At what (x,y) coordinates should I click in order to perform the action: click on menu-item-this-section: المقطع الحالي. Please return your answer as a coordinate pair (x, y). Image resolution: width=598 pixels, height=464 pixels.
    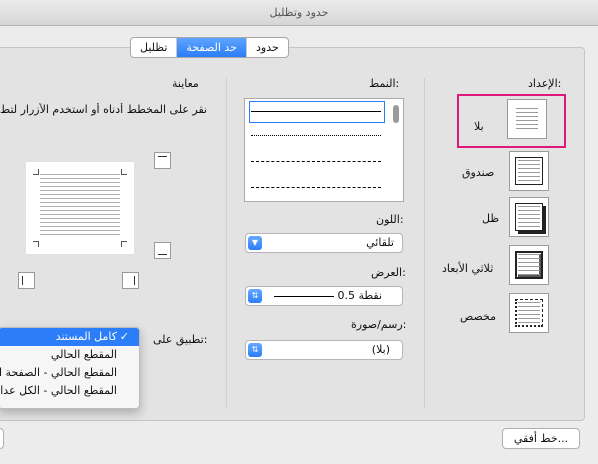
    Looking at the image, I should click on (69, 355).